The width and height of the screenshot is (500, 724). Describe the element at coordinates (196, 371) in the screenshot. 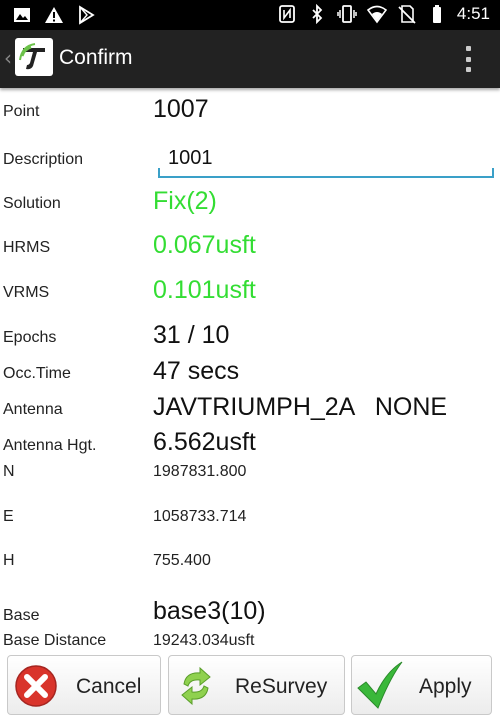

I see `occ-time-value: 47 secs` at that location.